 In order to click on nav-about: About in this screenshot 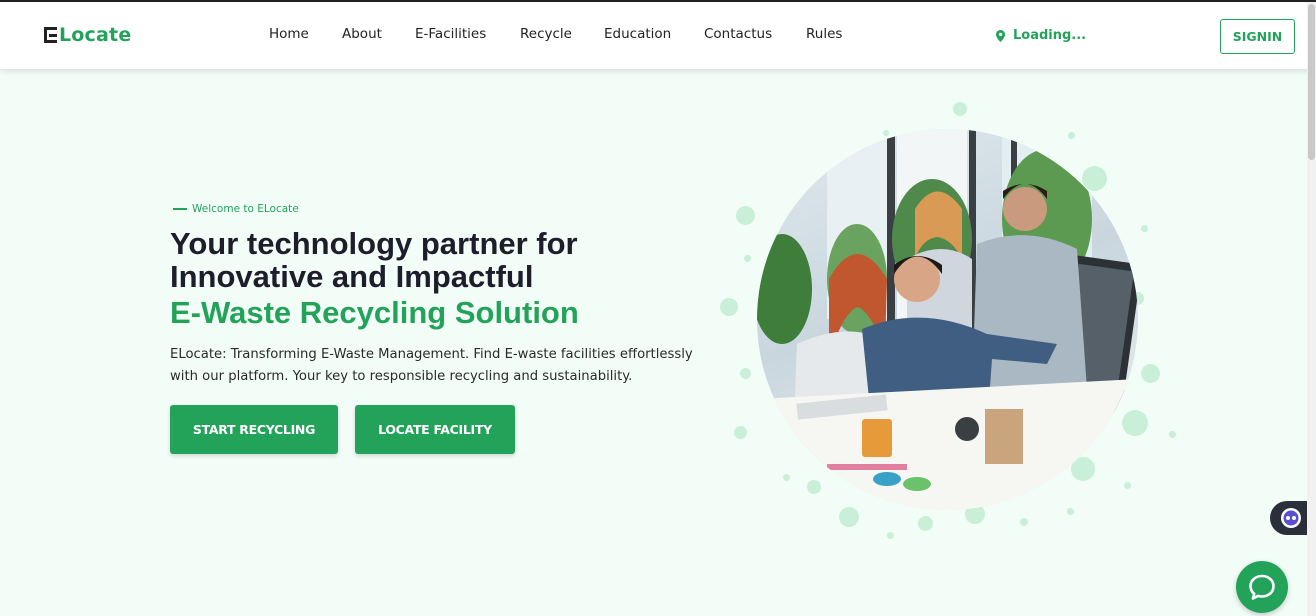, I will do `click(362, 34)`.